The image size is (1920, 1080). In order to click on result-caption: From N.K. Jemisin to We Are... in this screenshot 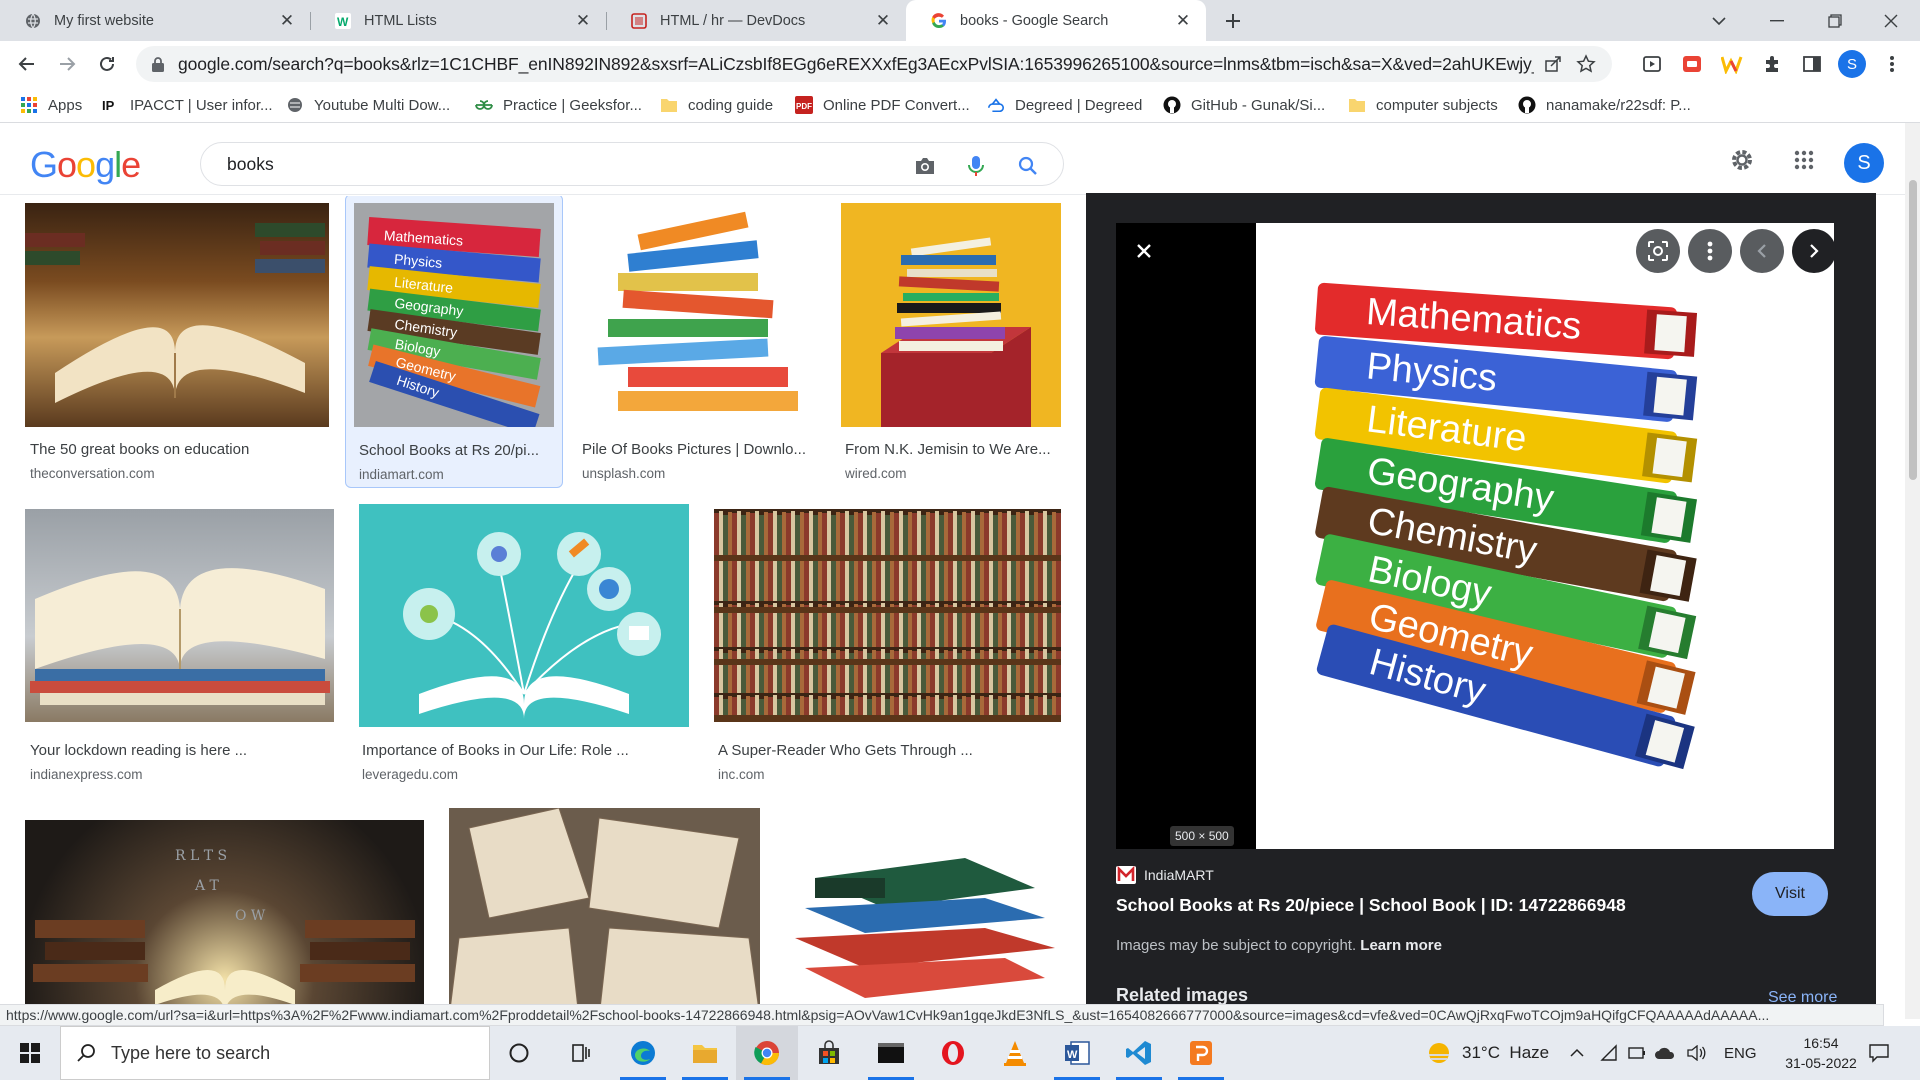, I will do `click(953, 449)`.